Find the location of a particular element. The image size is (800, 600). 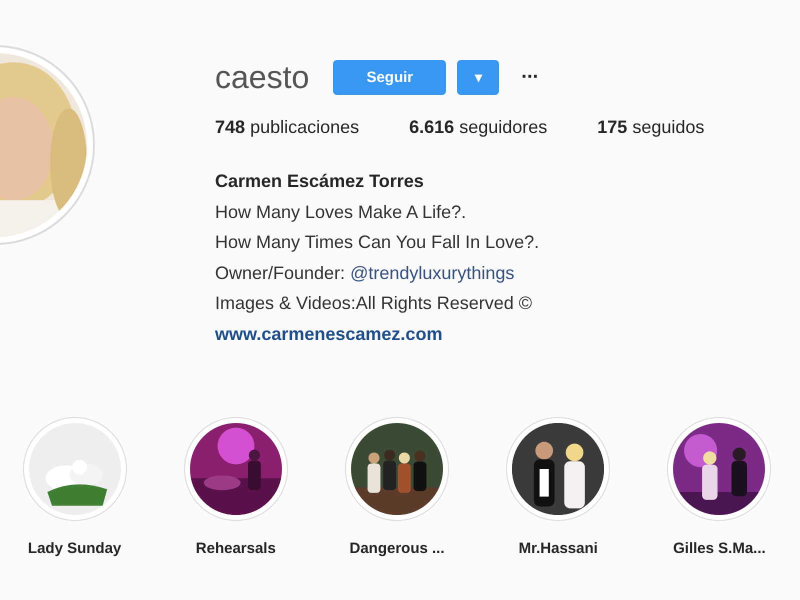

highlight-label: Rehearsals is located at coordinates (236, 548).